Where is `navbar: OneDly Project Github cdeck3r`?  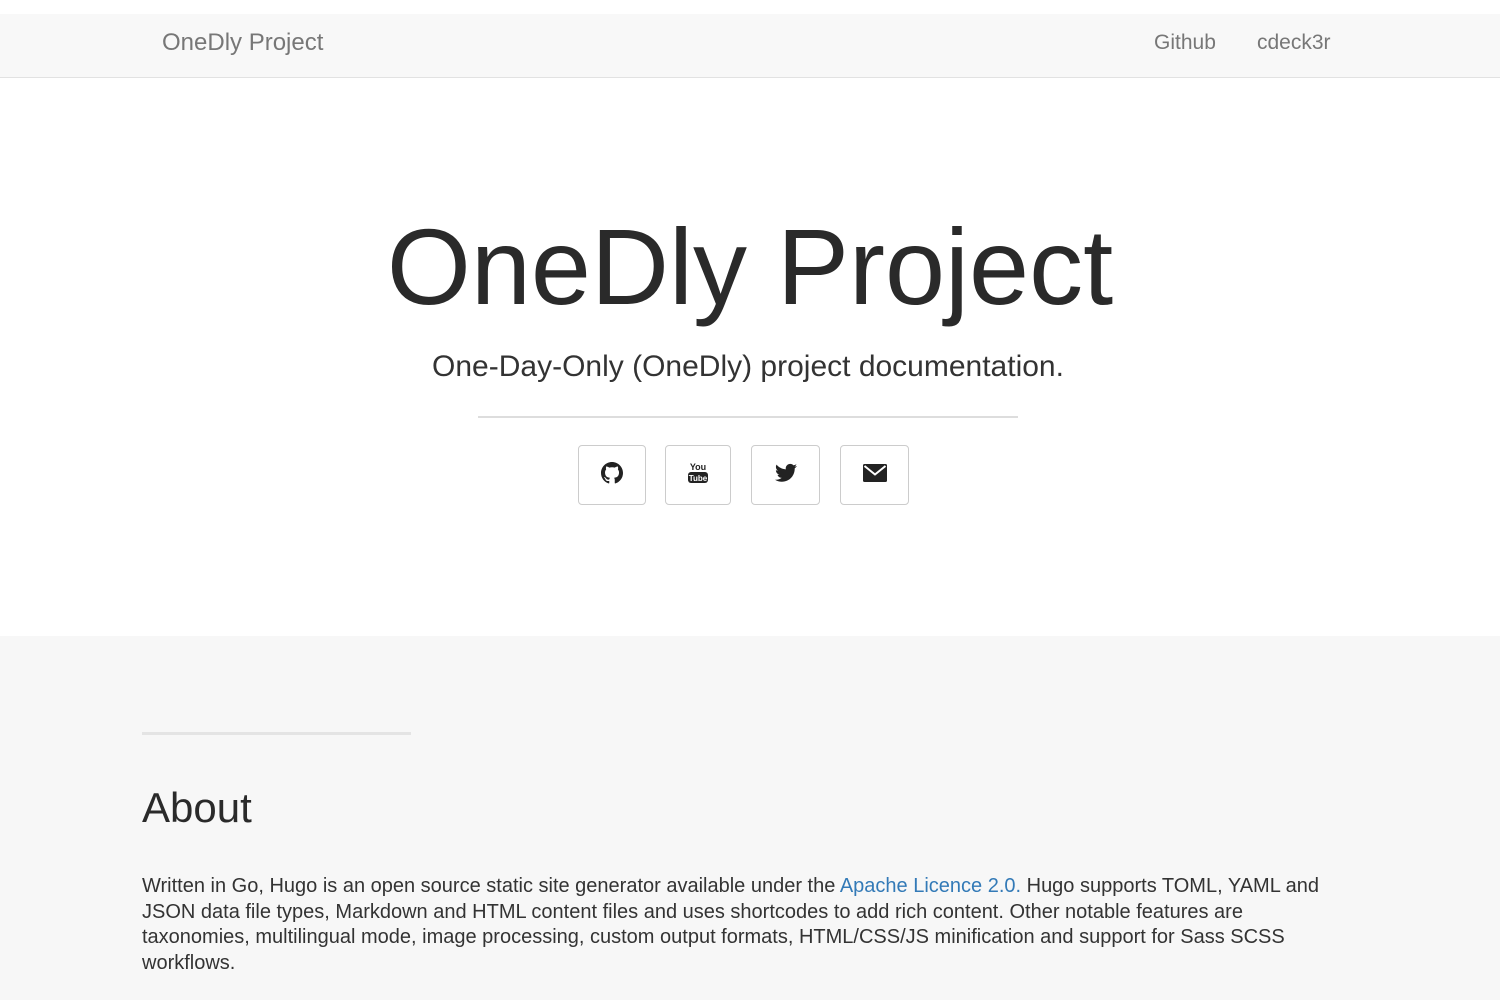 navbar: OneDly Project Github cdeck3r is located at coordinates (750, 46).